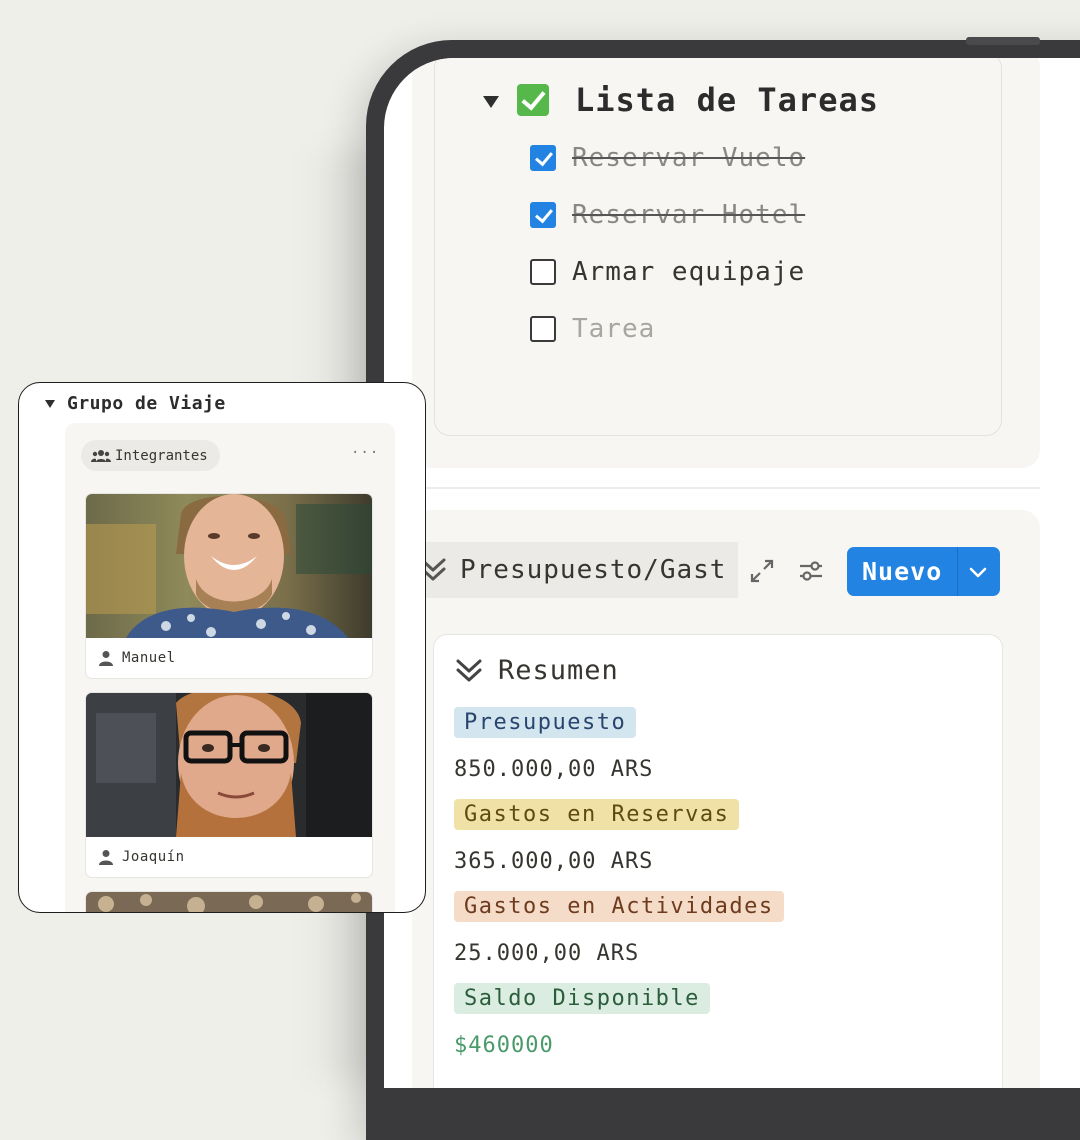  I want to click on check-mark-icon, so click(533, 100).